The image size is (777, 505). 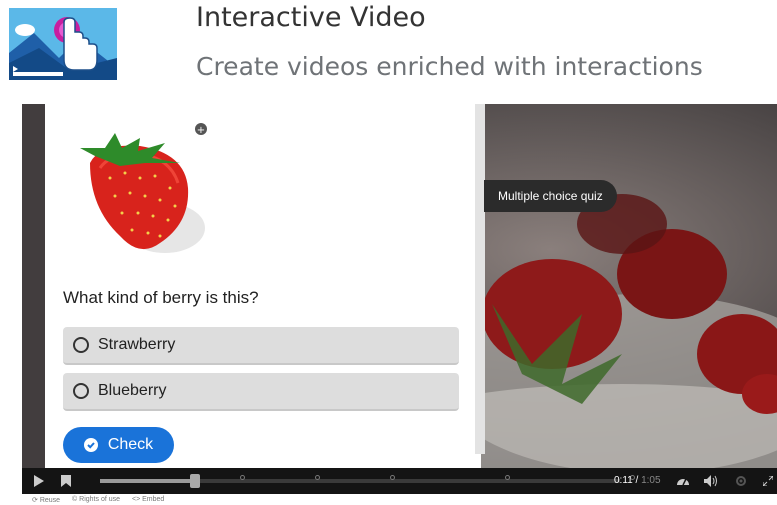 What do you see at coordinates (39, 481) in the screenshot?
I see `play-icon` at bounding box center [39, 481].